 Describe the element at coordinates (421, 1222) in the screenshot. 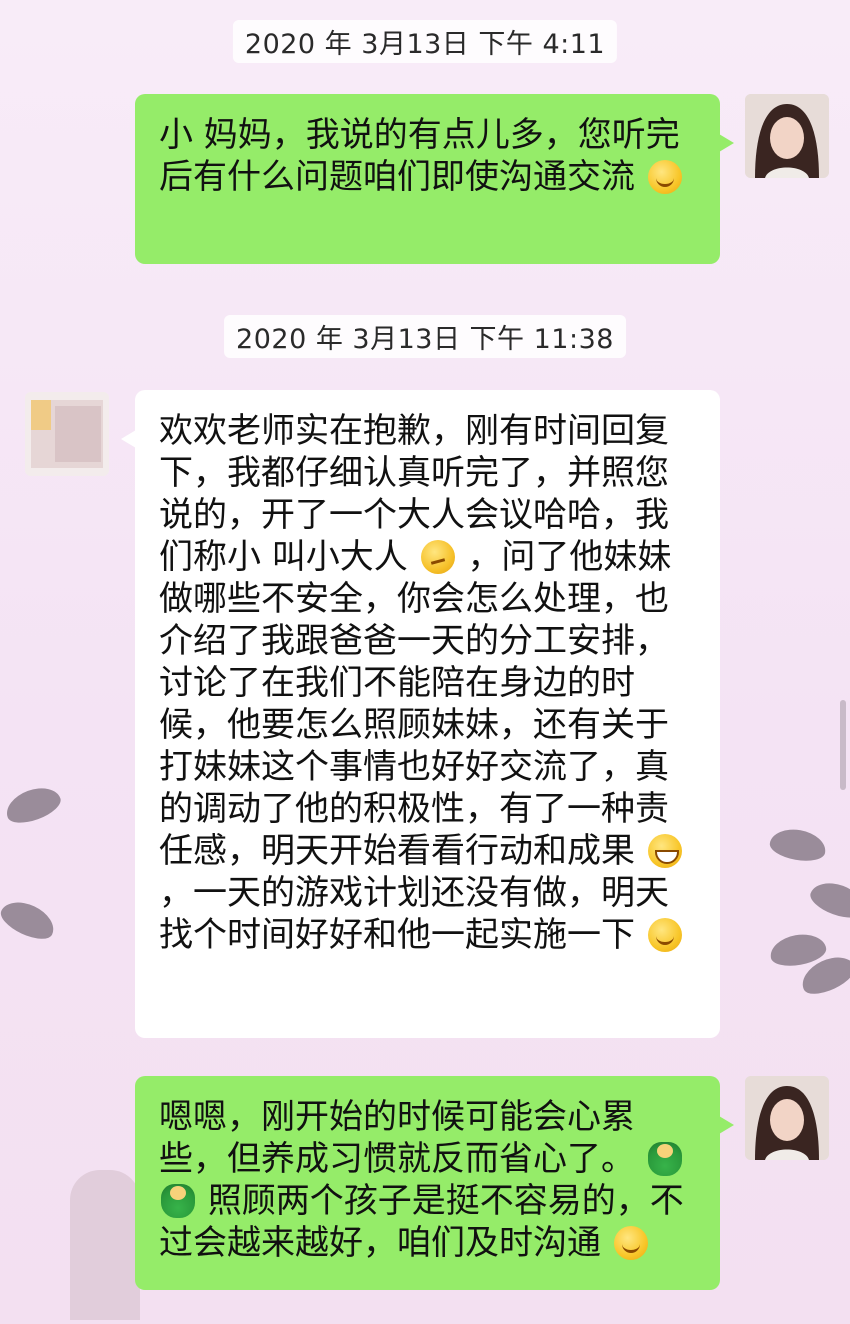

I see `message-text: 照顾两个孩子是挺不容易的，不过会越来越好，咱们及时沟通` at that location.